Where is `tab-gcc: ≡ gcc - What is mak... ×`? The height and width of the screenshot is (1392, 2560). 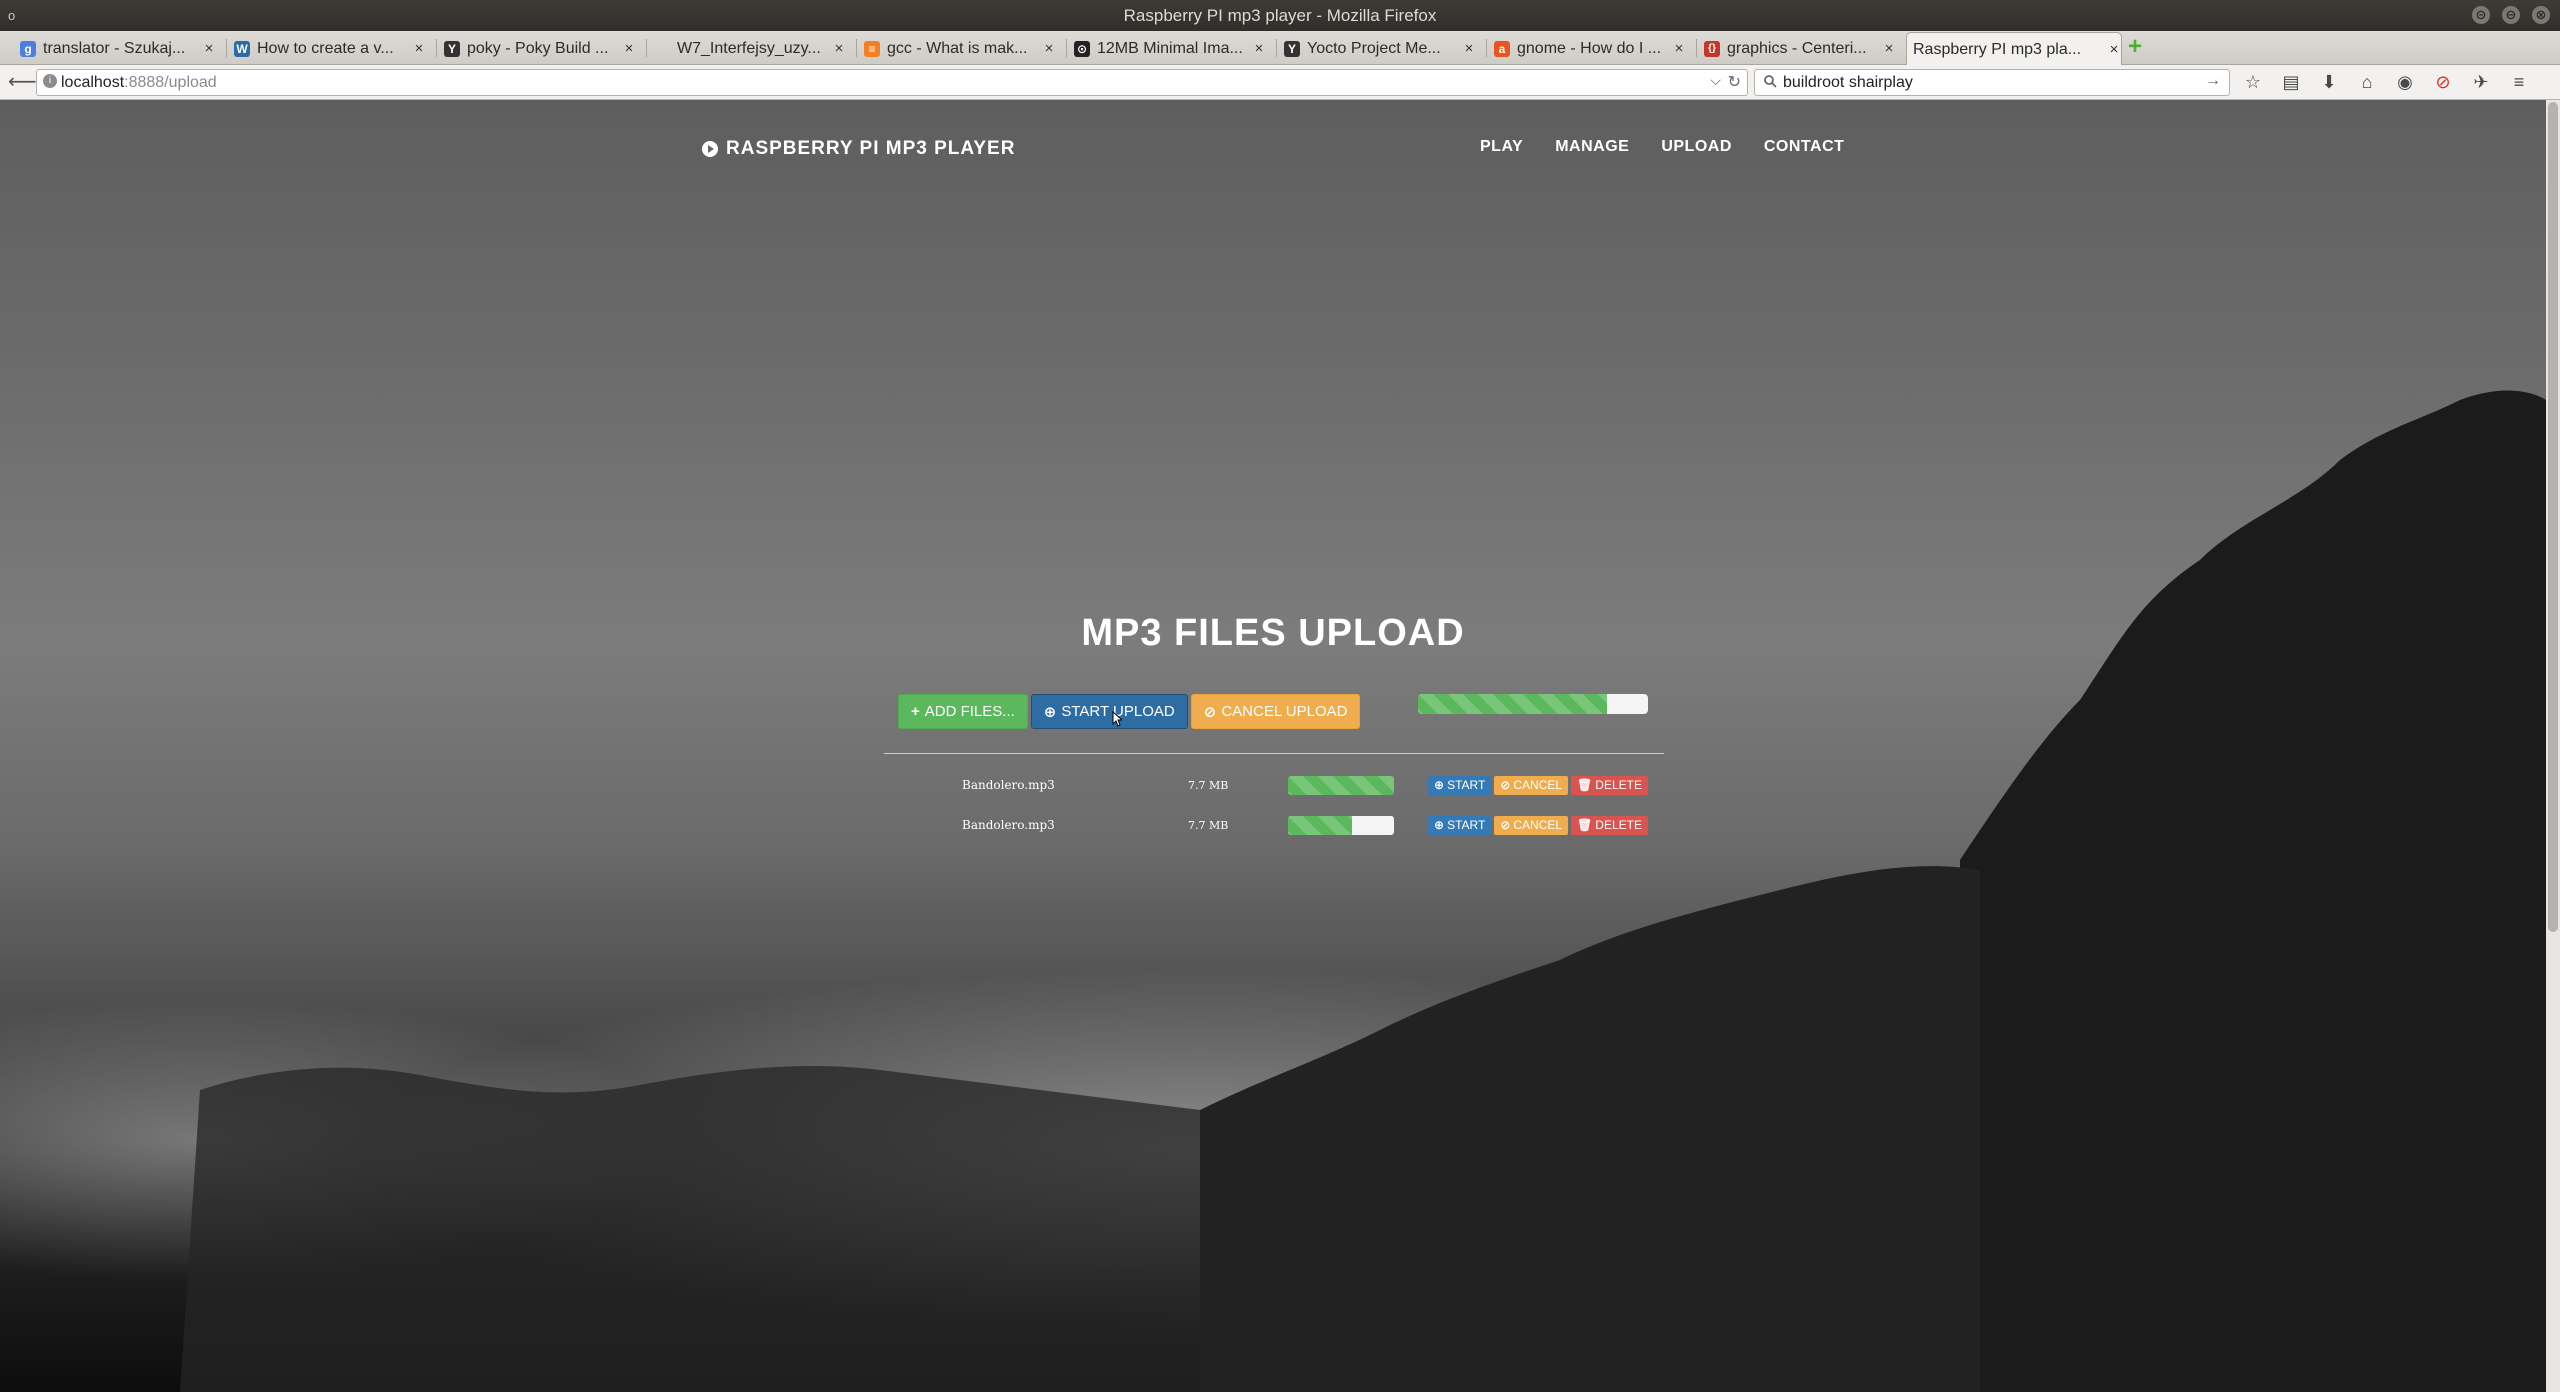 tab-gcc: ≡ gcc - What is mak... × is located at coordinates (960, 48).